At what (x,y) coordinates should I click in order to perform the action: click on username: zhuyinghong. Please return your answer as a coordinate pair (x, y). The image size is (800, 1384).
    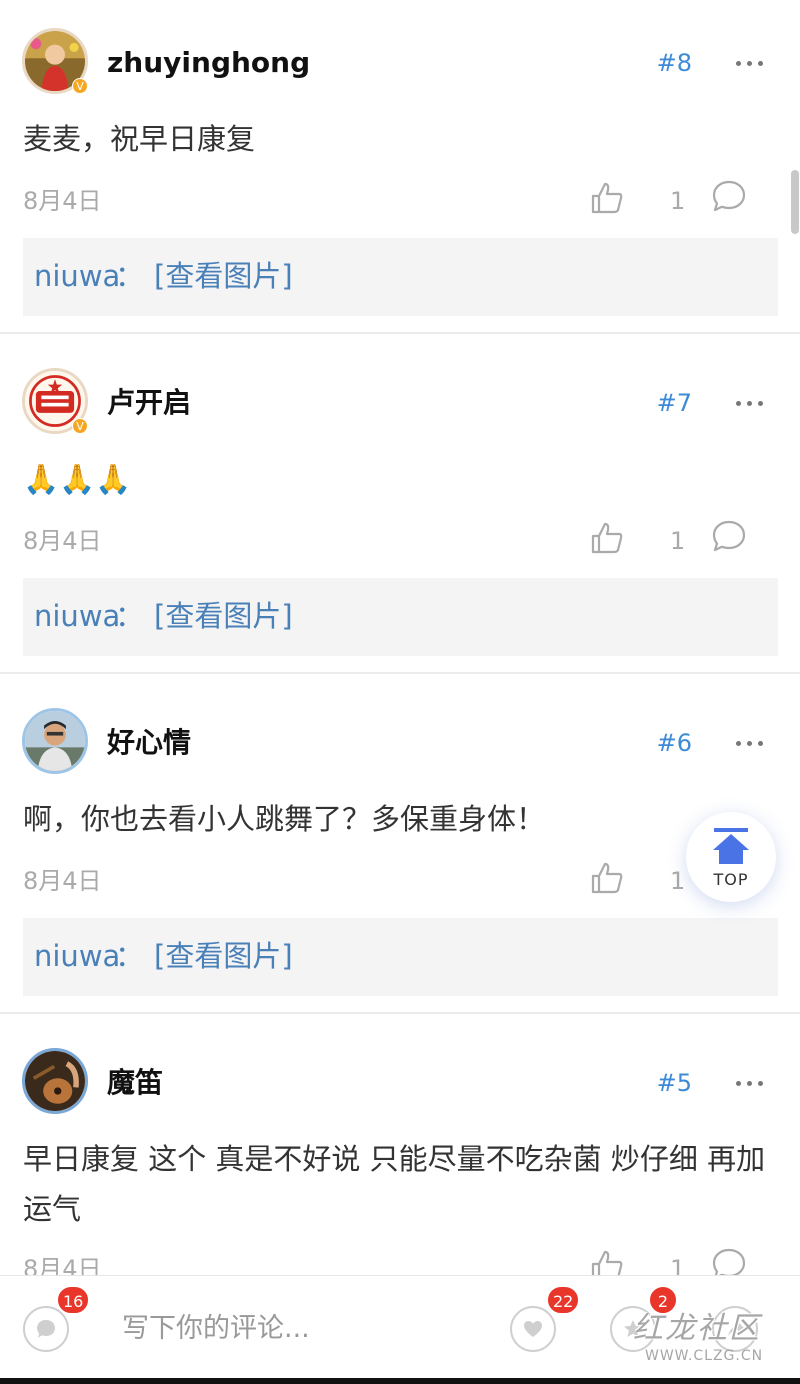
    Looking at the image, I should click on (208, 63).